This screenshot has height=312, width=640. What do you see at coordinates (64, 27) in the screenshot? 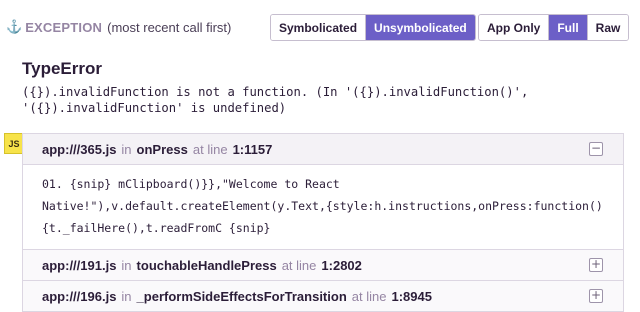
I see `exception-title: EXCEPTION` at bounding box center [64, 27].